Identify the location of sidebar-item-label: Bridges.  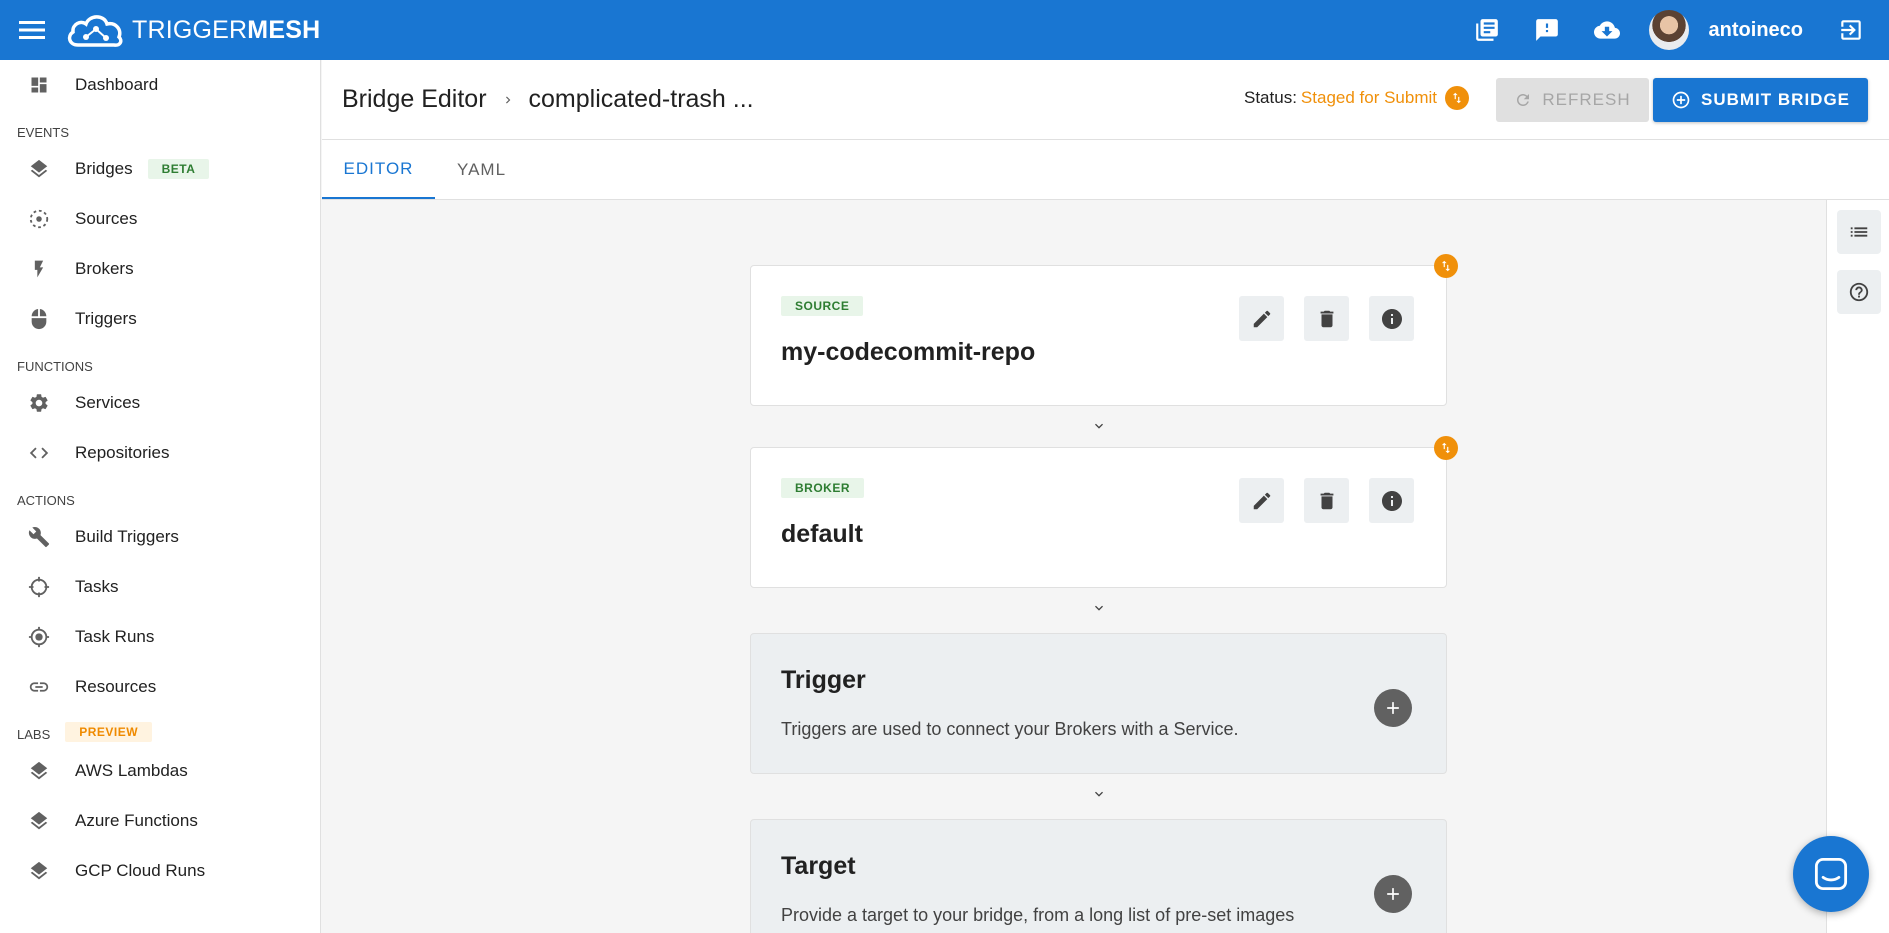
(104, 168).